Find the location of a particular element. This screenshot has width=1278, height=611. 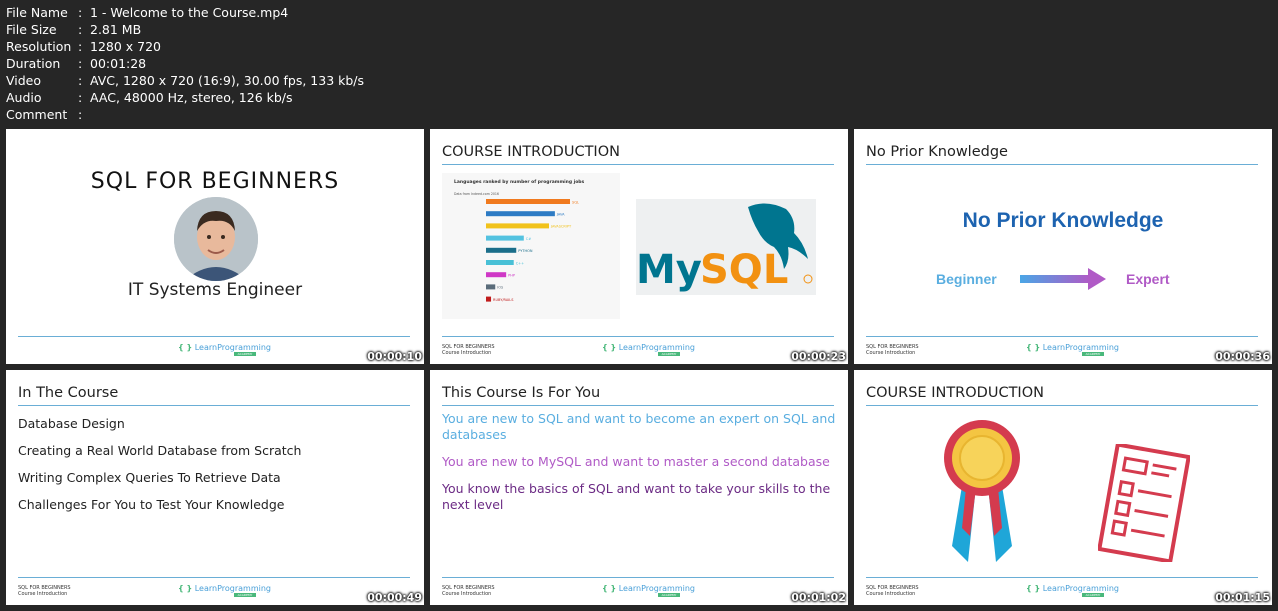

slide-title: This Course Is For You is located at coordinates (521, 393).